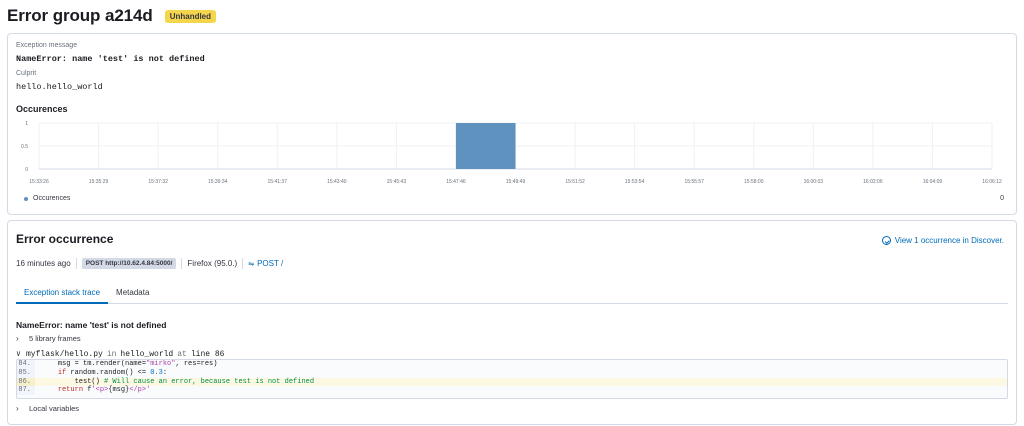 This screenshot has height=426, width=1024. Describe the element at coordinates (278, 182) in the screenshot. I see `chart-x-tick-label: 15:41:37` at that location.